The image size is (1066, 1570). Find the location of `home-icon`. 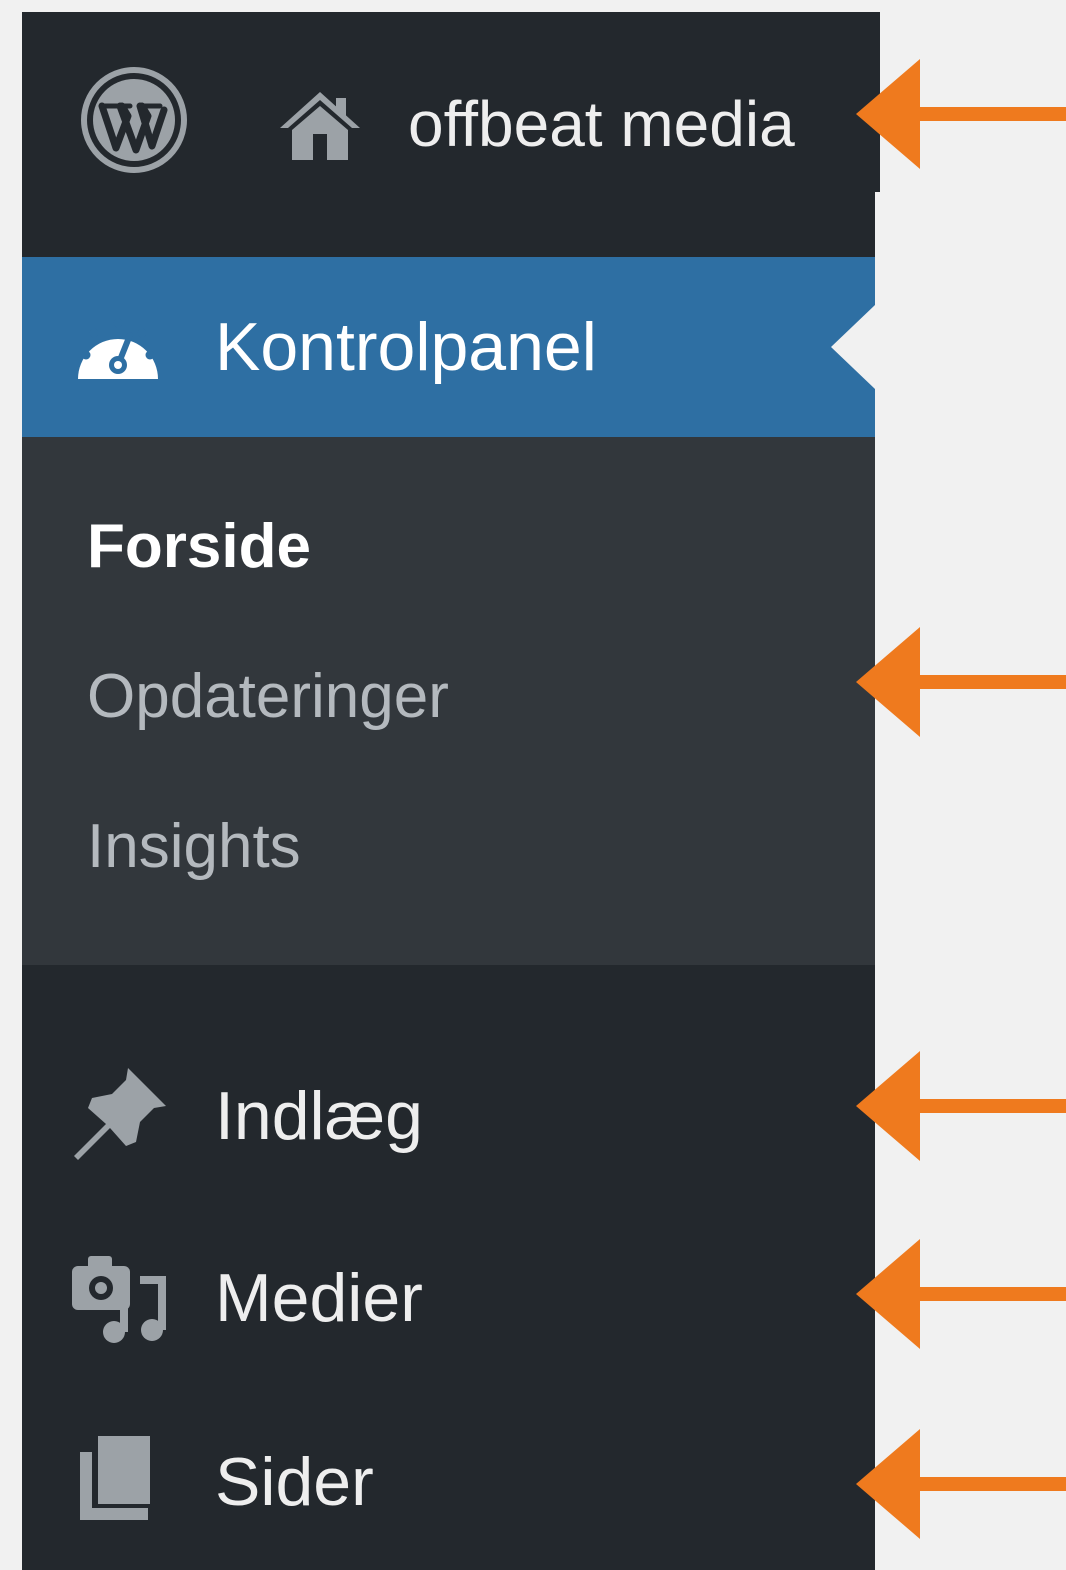

home-icon is located at coordinates (320, 125).